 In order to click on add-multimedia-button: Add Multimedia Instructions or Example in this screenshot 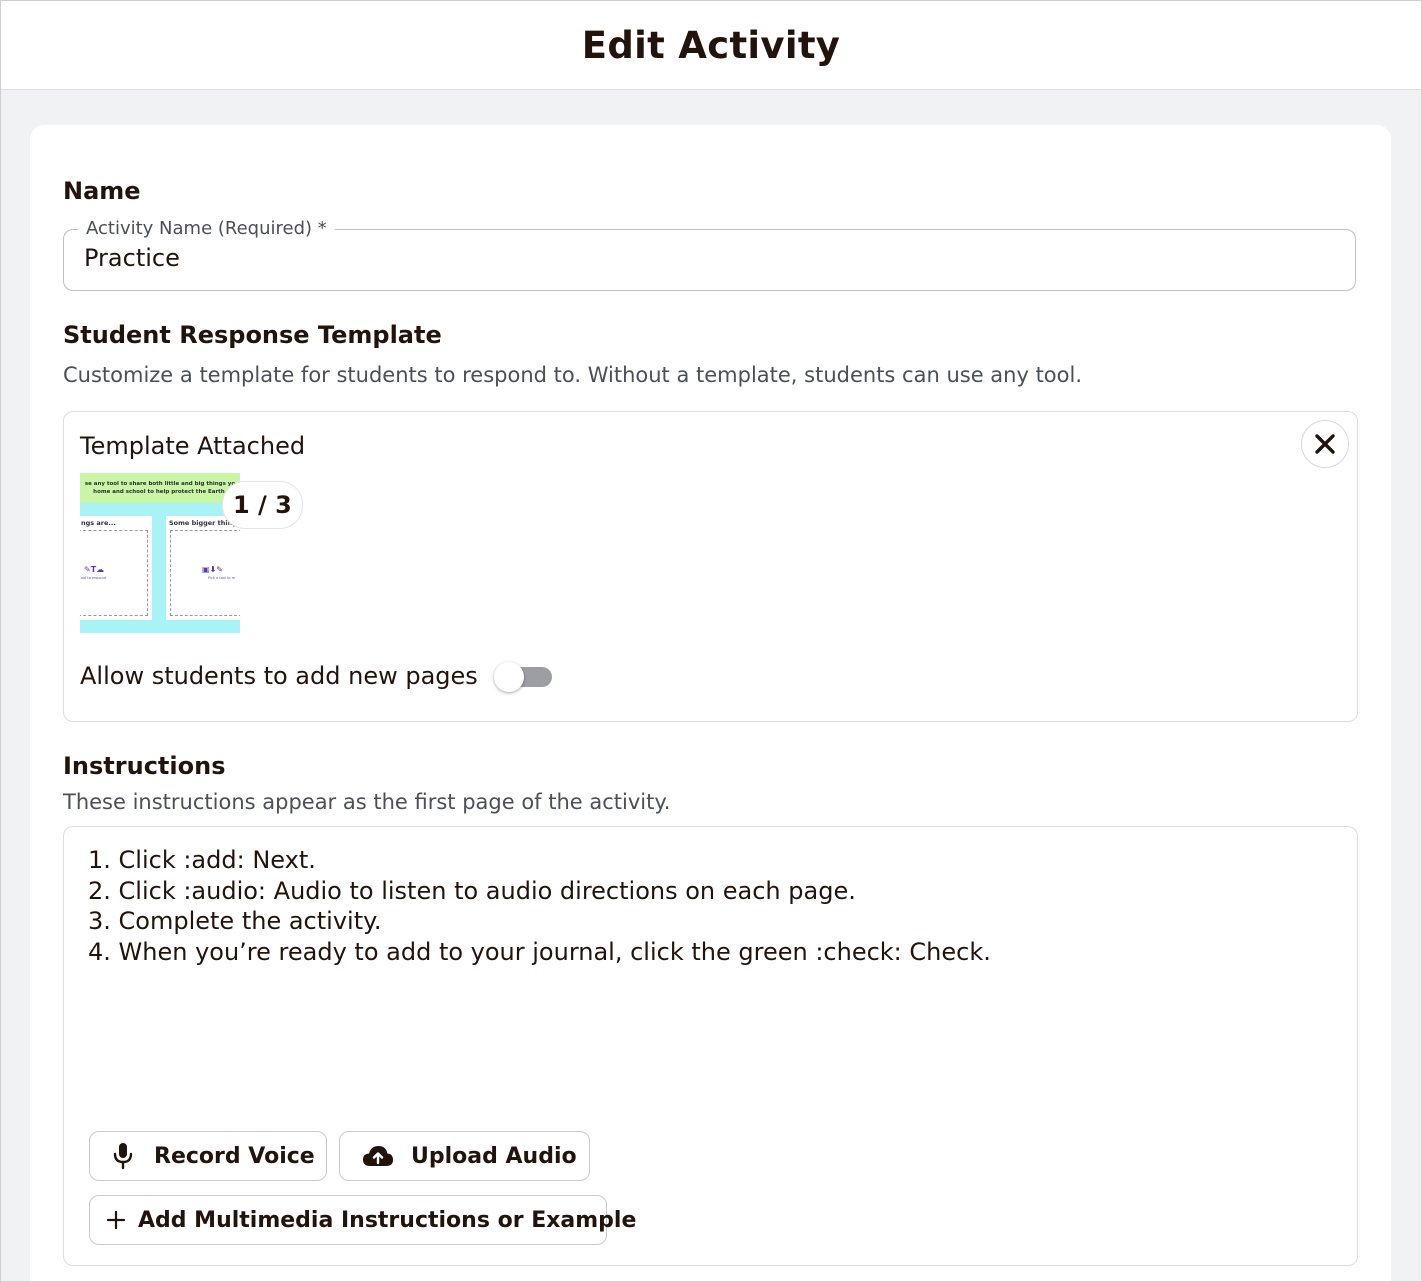, I will do `click(362, 1220)`.